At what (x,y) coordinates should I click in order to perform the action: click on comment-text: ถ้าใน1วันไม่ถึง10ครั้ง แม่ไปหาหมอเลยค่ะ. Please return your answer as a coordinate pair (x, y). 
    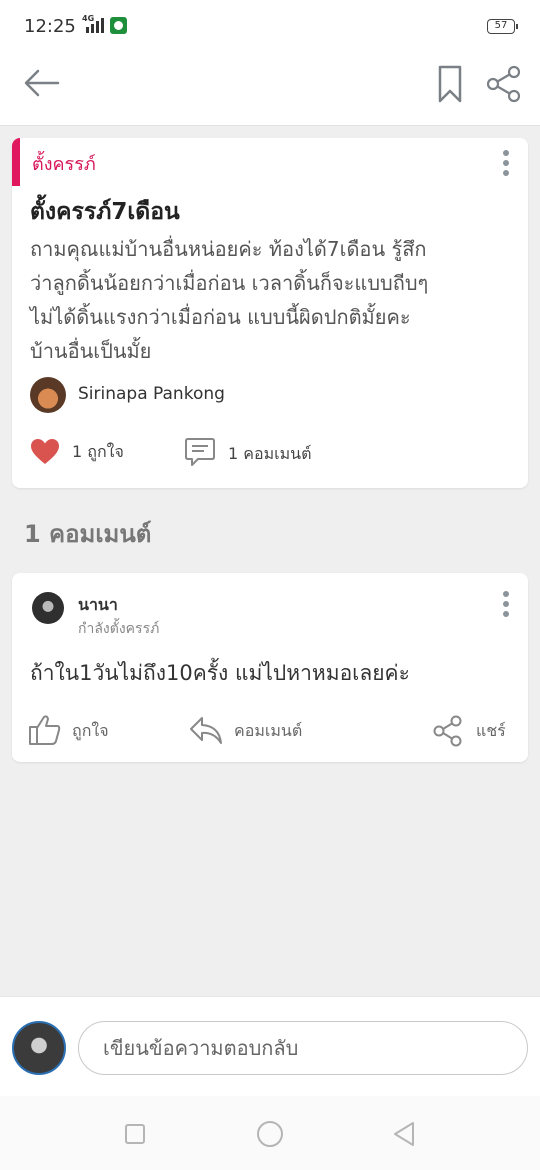
    Looking at the image, I should click on (220, 673).